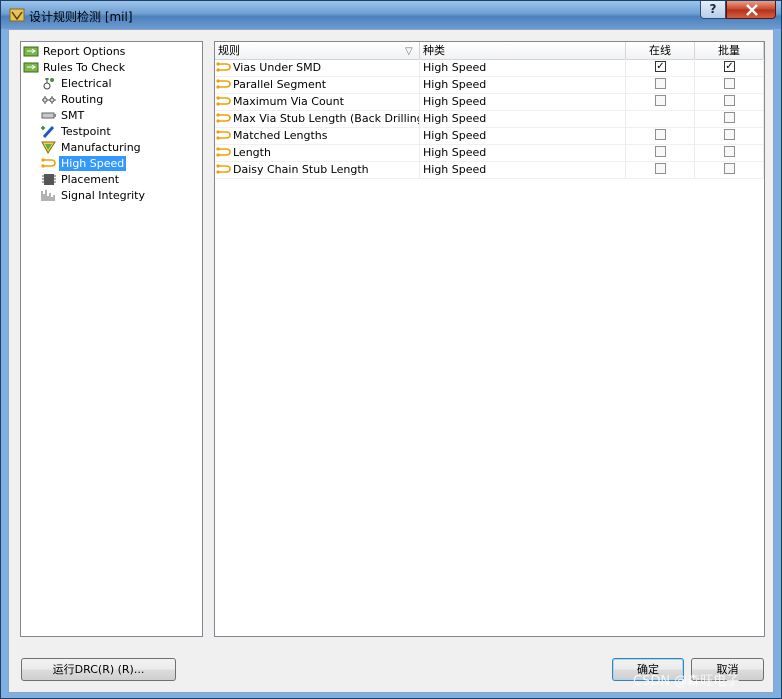 Image resolution: width=782 pixels, height=699 pixels. I want to click on rule-name: Daisy Chain Stub Length, so click(301, 169).